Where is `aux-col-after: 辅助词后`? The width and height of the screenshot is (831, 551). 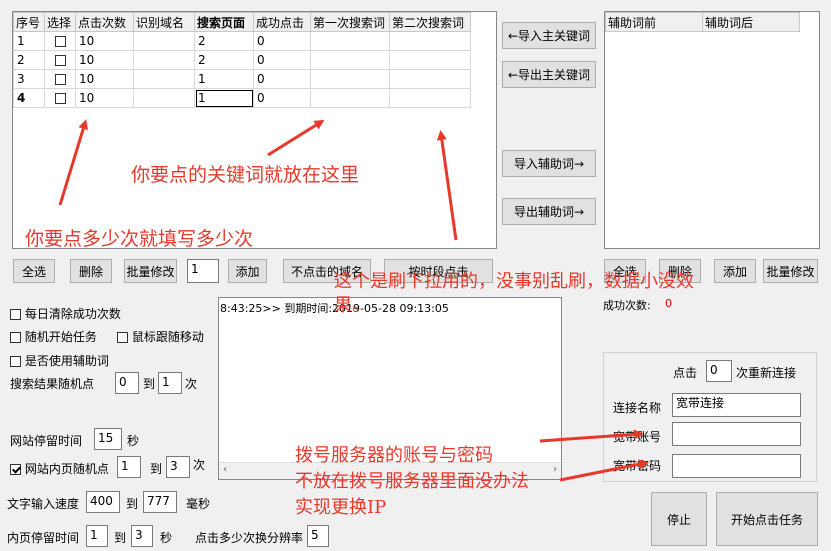
aux-col-after: 辅助词后 is located at coordinates (751, 22).